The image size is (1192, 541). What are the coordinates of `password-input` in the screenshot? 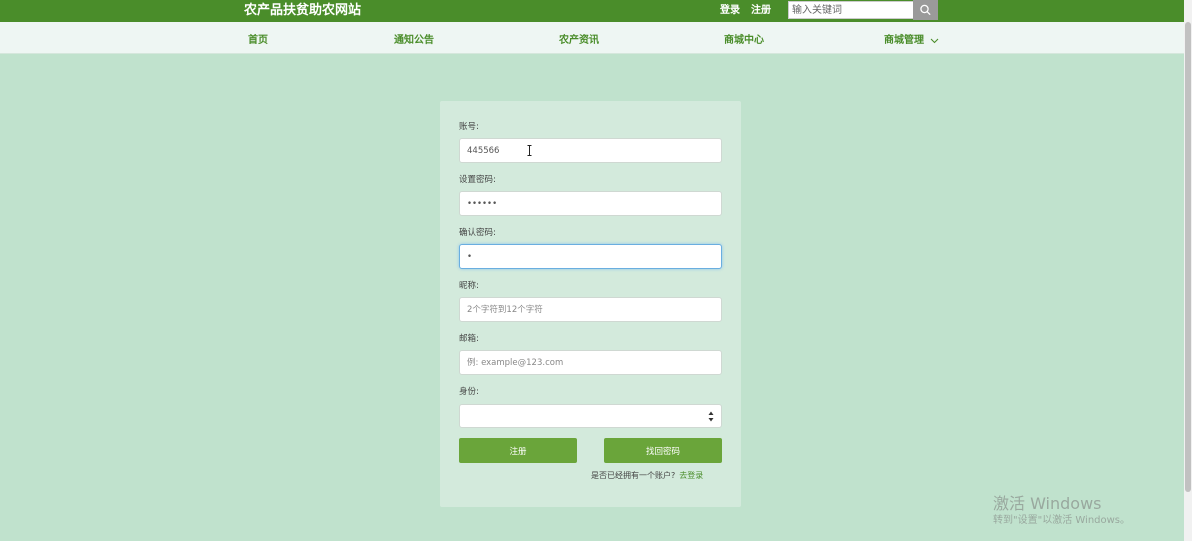 It's located at (590, 203).